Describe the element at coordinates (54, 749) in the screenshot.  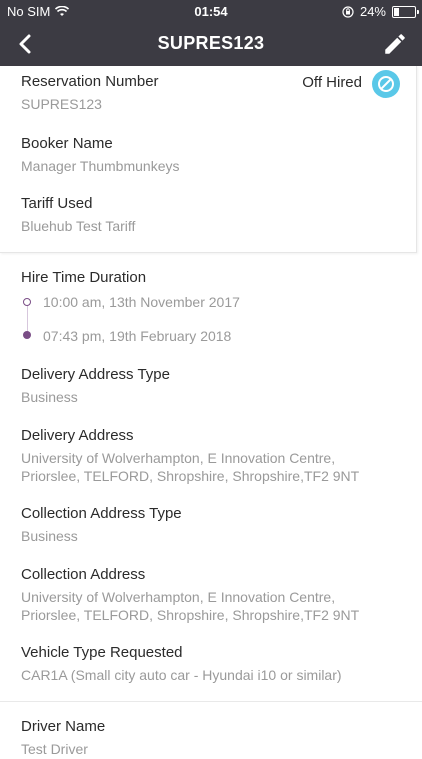
I see `driver-name-value: Test Driver` at that location.